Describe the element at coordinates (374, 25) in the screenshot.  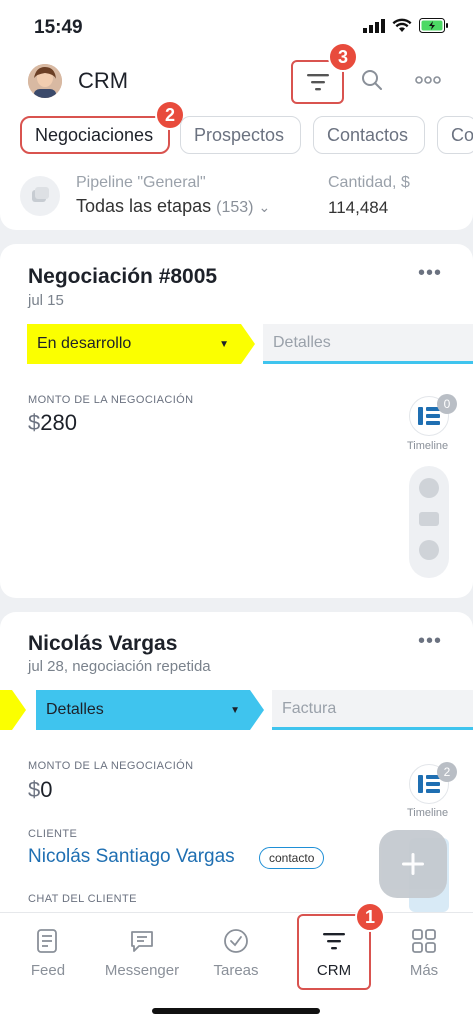
I see `signal-icon` at that location.